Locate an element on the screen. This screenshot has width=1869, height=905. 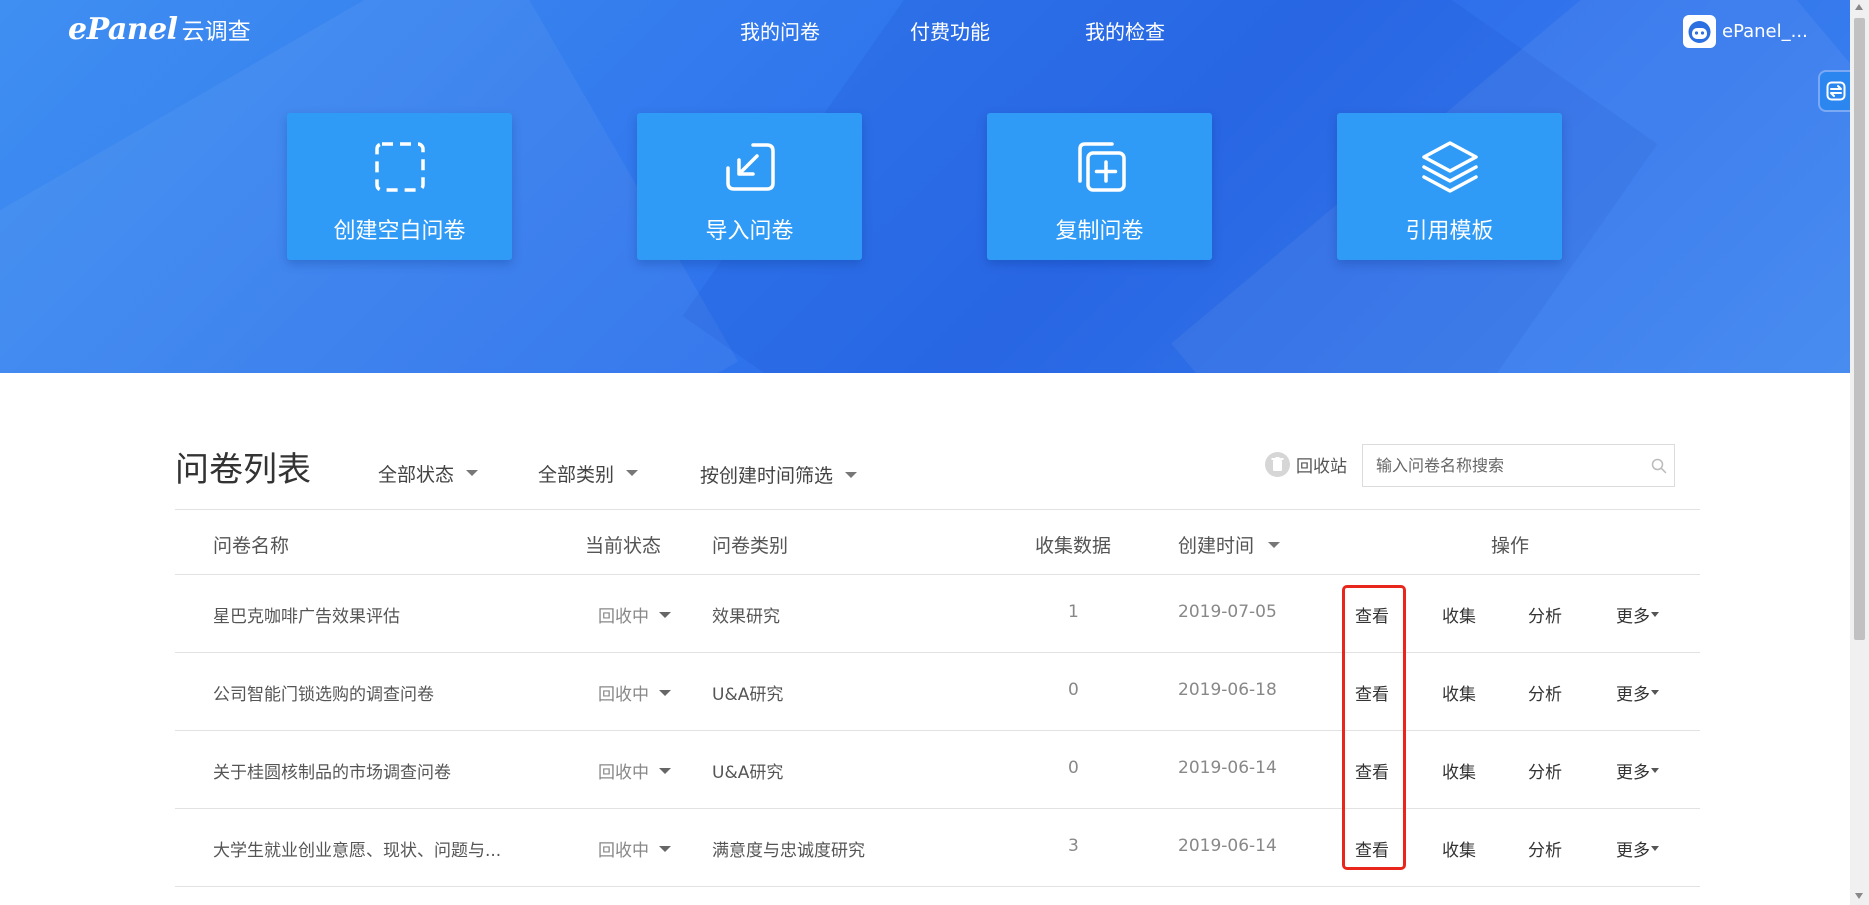
created-date: 2019-06-18 is located at coordinates (1227, 690).